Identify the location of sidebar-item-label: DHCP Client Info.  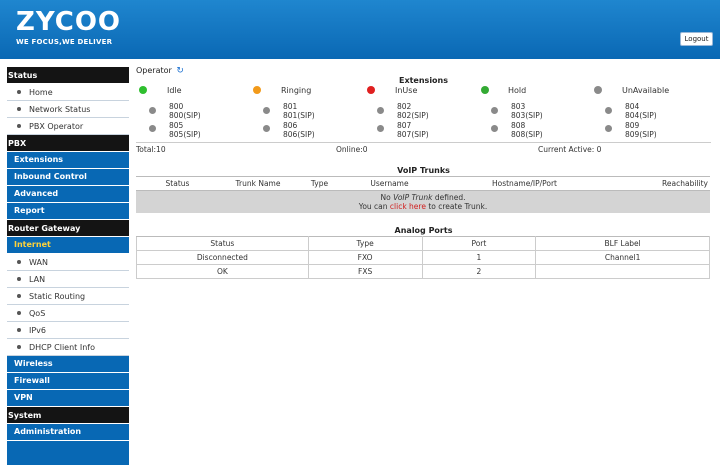
(62, 347).